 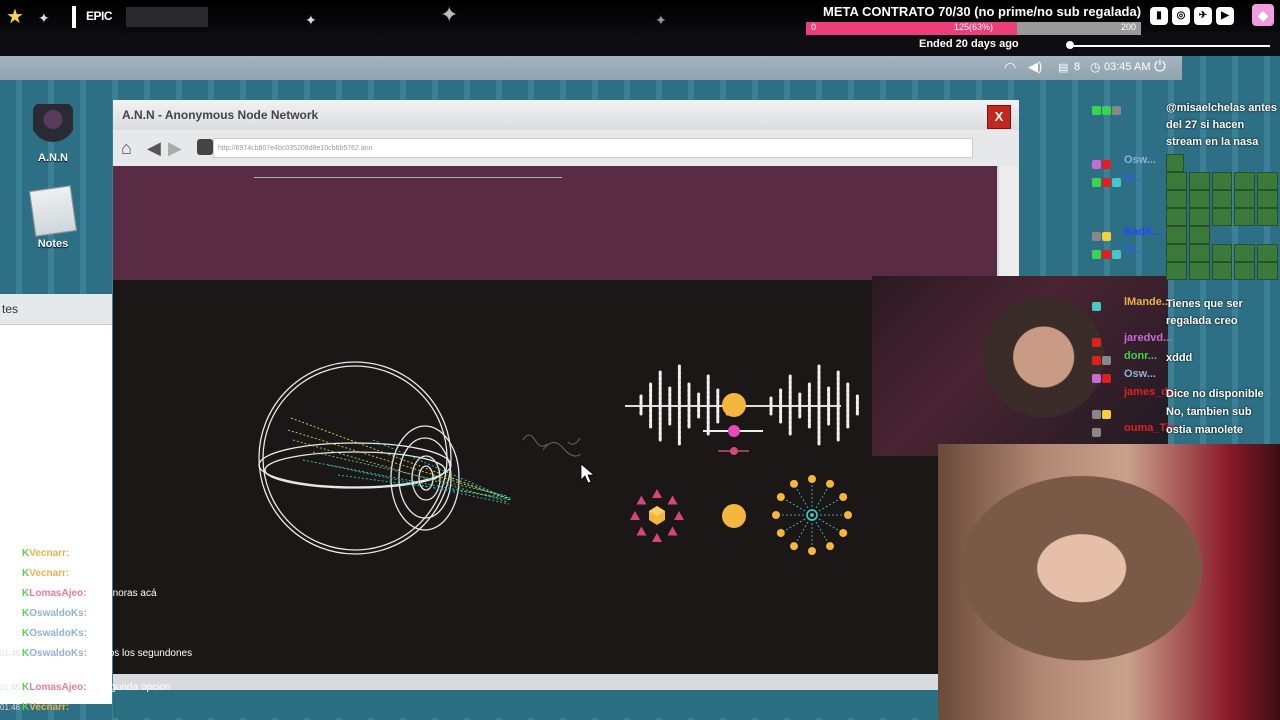 I want to click on instagram-icon: ◎, so click(x=1181, y=16).